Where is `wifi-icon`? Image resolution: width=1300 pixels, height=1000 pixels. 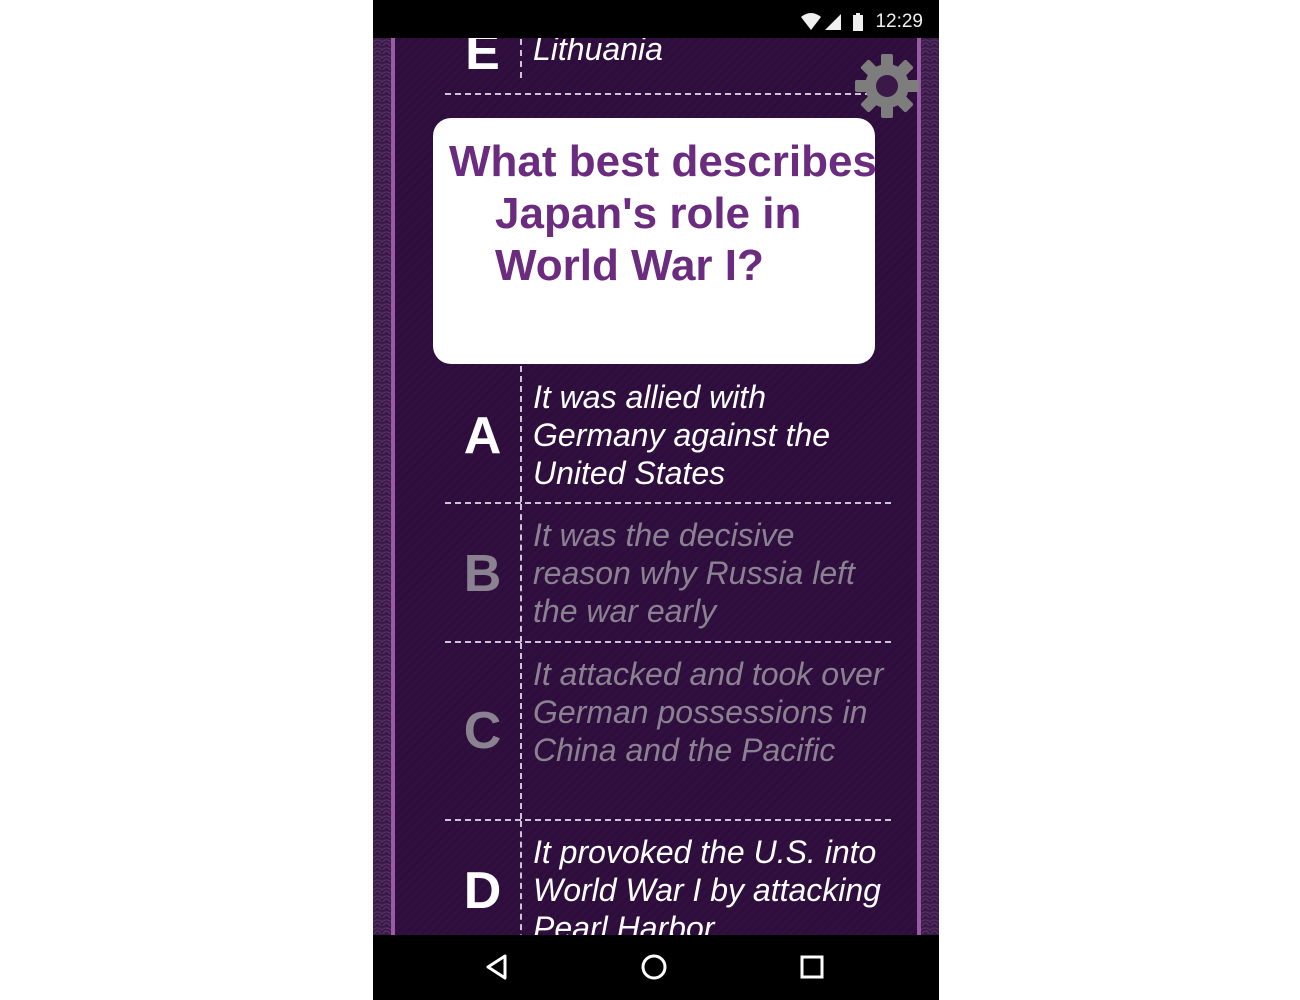
wifi-icon is located at coordinates (811, 21).